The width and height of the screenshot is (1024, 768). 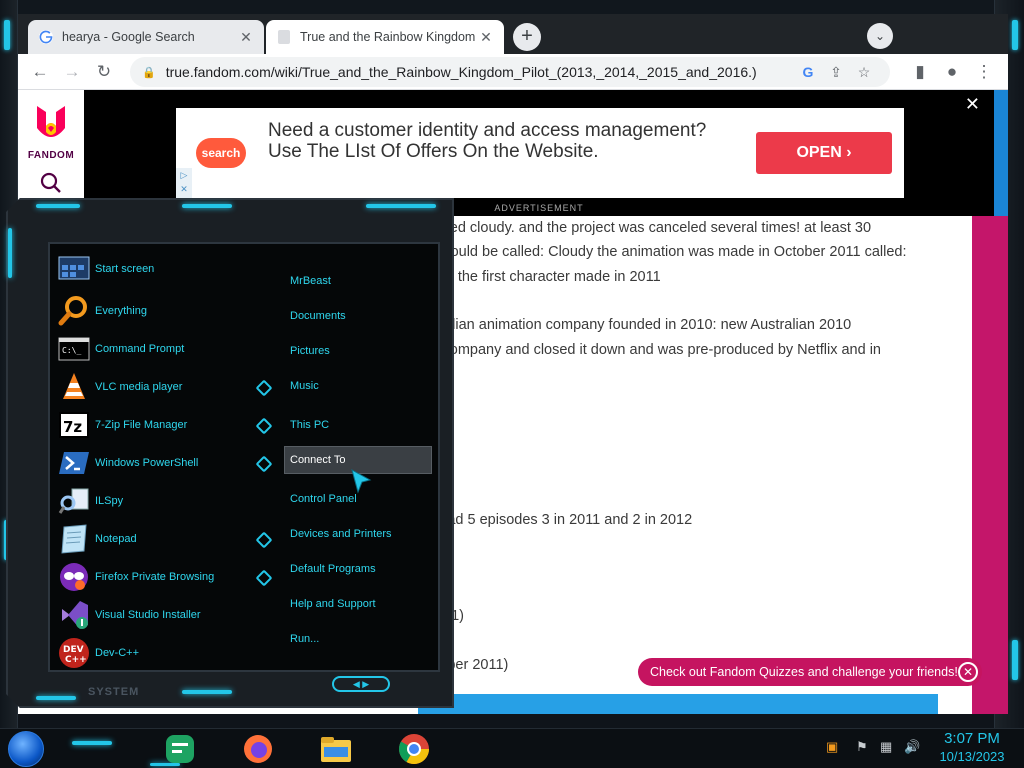 I want to click on google-icon, so click(x=46, y=37).